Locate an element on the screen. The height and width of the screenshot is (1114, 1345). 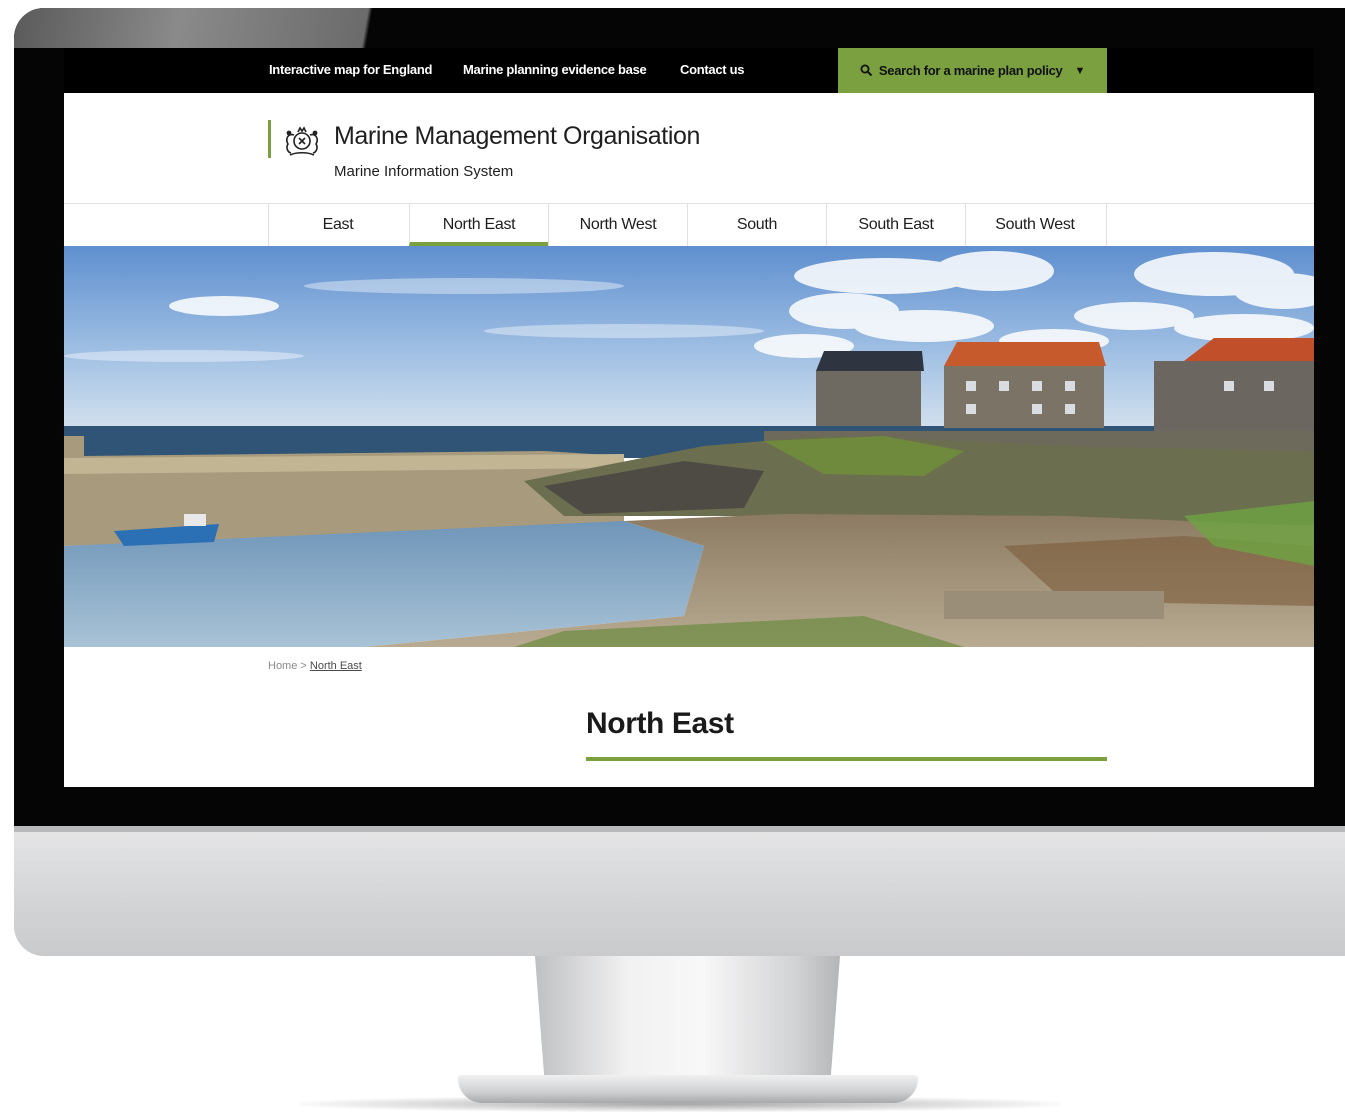
monitor-chin is located at coordinates (679, 891).